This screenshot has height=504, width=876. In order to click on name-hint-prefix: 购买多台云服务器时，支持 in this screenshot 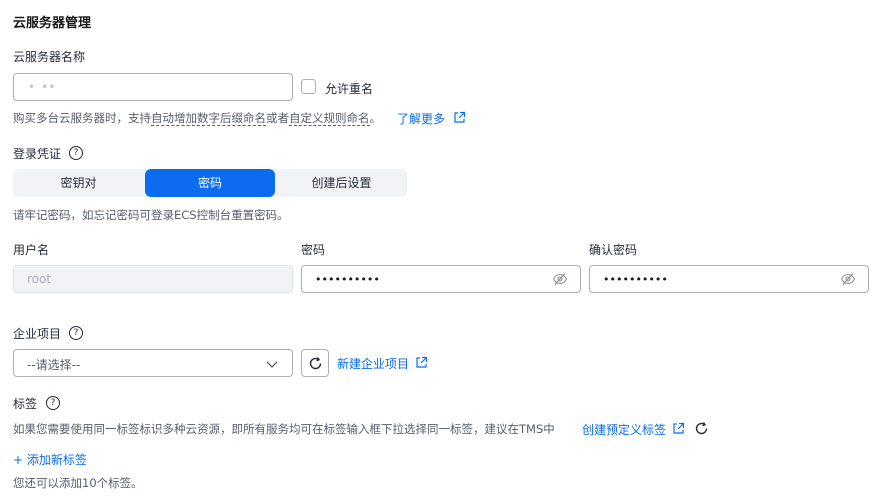, I will do `click(82, 118)`.